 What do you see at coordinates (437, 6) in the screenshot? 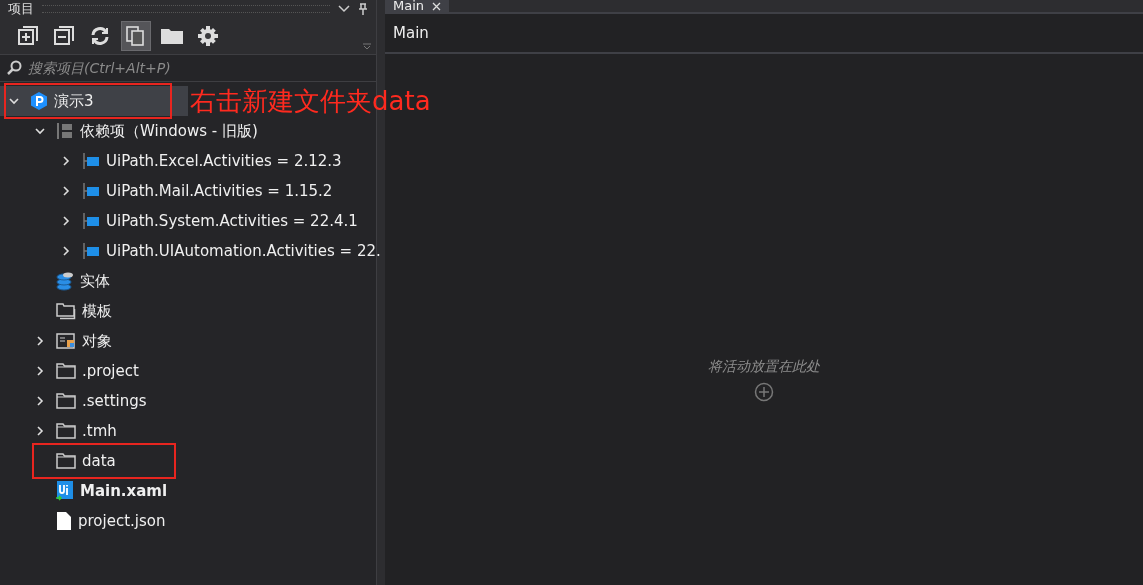
I see `close-icon` at bounding box center [437, 6].